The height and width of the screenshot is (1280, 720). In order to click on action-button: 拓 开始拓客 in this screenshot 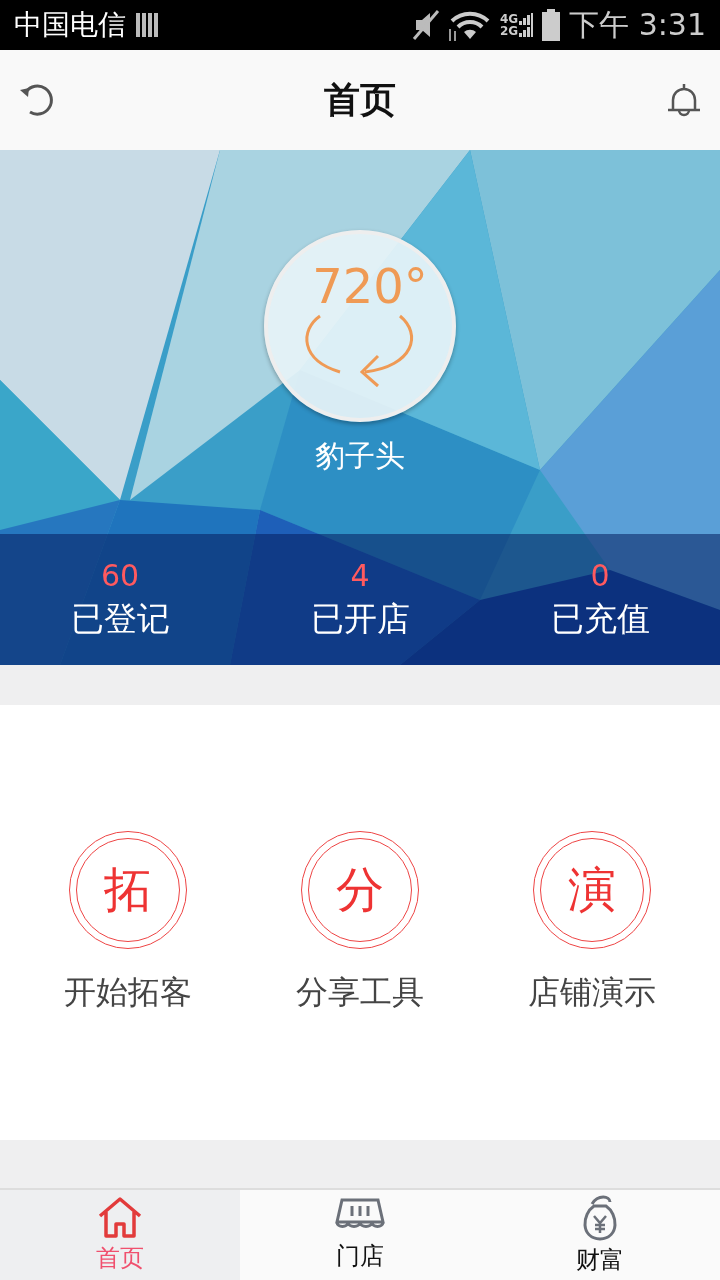, I will do `click(128, 922)`.